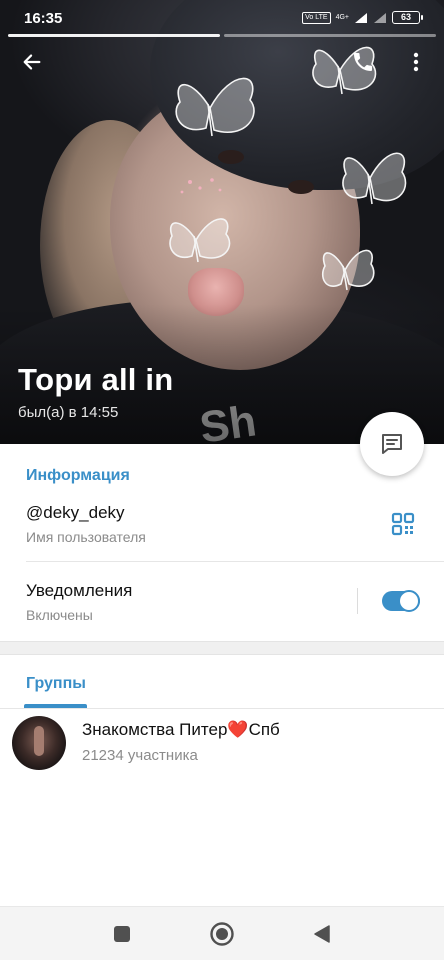  Describe the element at coordinates (407, 17) in the screenshot. I see `battery-icon: 63` at that location.